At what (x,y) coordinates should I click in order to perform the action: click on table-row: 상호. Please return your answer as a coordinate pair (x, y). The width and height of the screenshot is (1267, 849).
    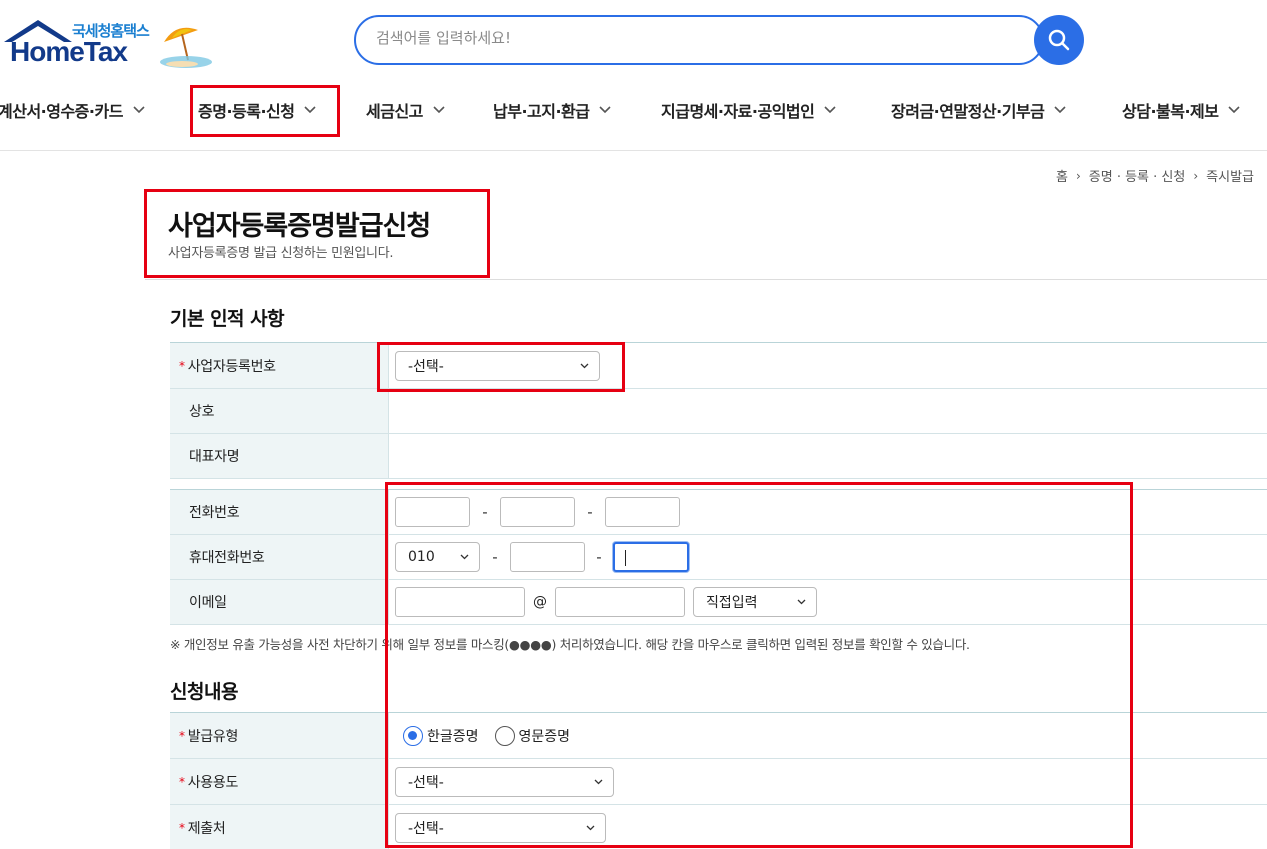
    Looking at the image, I should click on (718, 411).